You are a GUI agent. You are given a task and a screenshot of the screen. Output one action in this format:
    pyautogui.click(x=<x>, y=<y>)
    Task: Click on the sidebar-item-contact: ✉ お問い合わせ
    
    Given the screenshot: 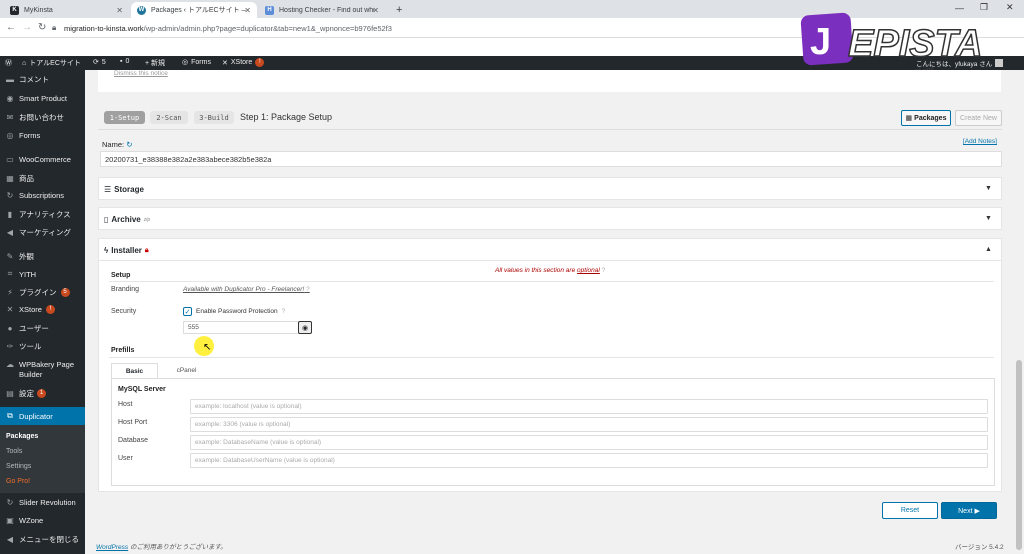 What is the action you would take?
    pyautogui.click(x=42, y=117)
    